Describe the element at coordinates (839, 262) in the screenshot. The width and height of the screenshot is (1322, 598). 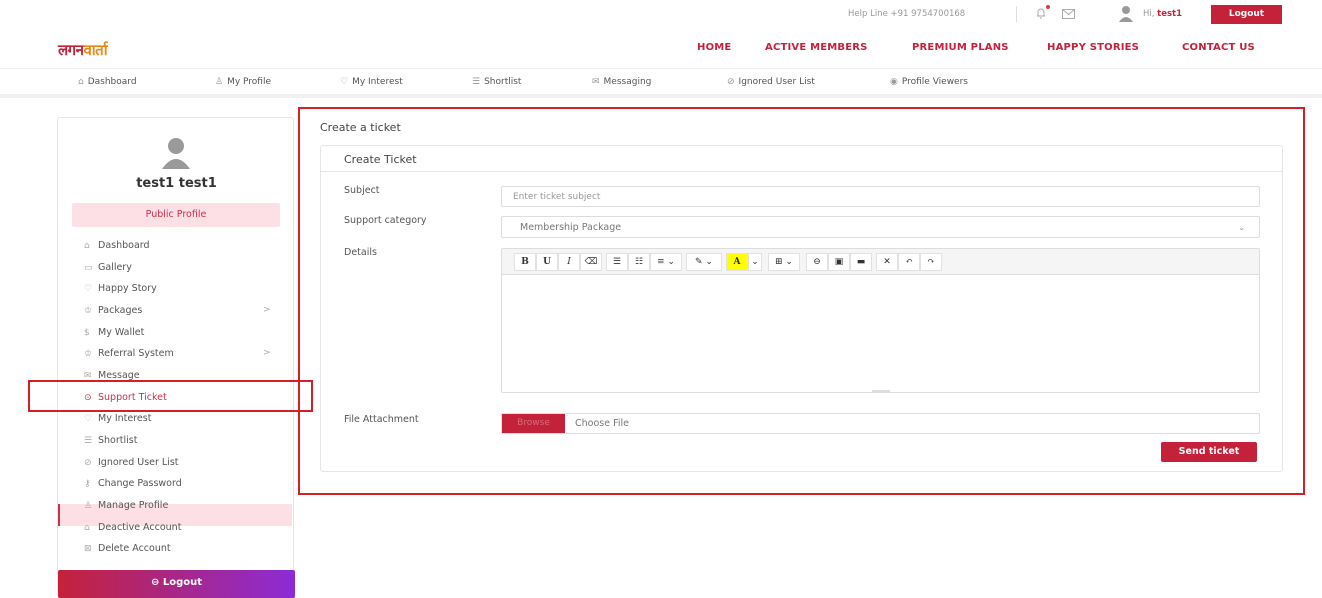
I see `image-button: ▣` at that location.